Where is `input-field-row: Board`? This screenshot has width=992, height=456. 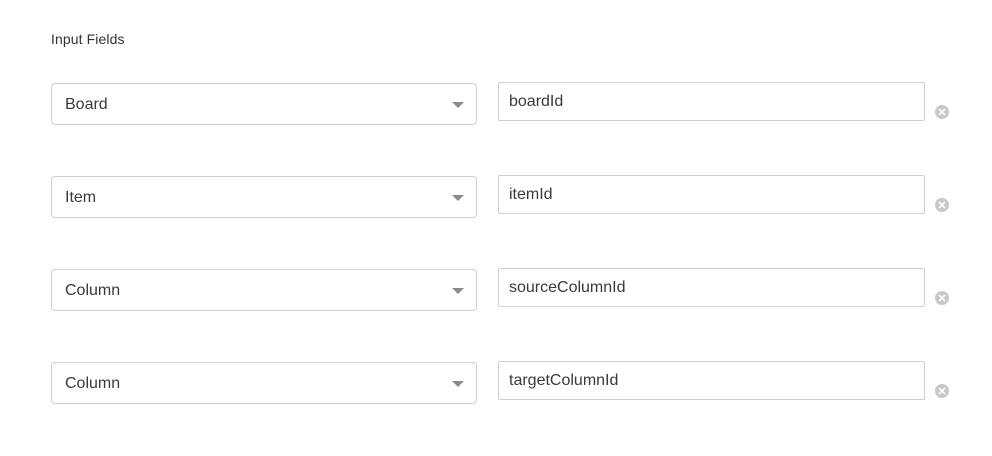
input-field-row: Board is located at coordinates (496, 106).